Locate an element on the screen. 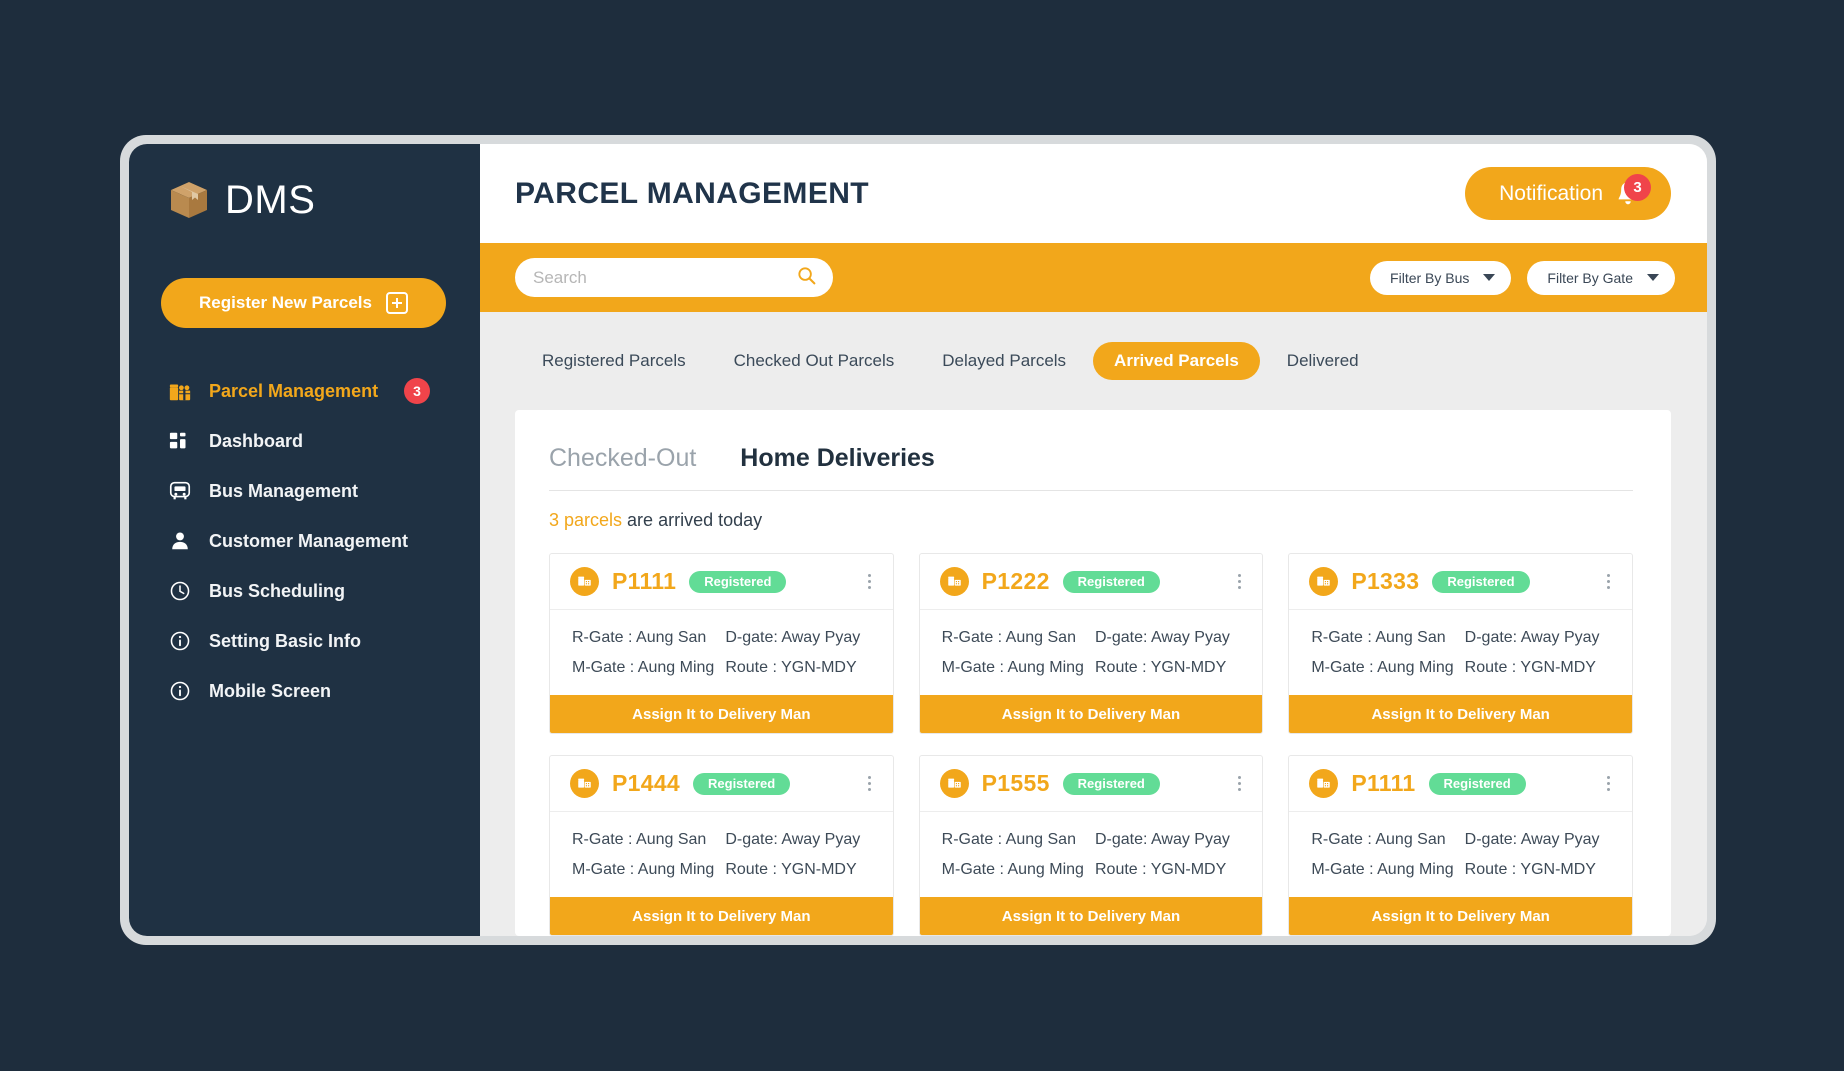 The height and width of the screenshot is (1071, 1844). brand-name: DMS is located at coordinates (270, 200).